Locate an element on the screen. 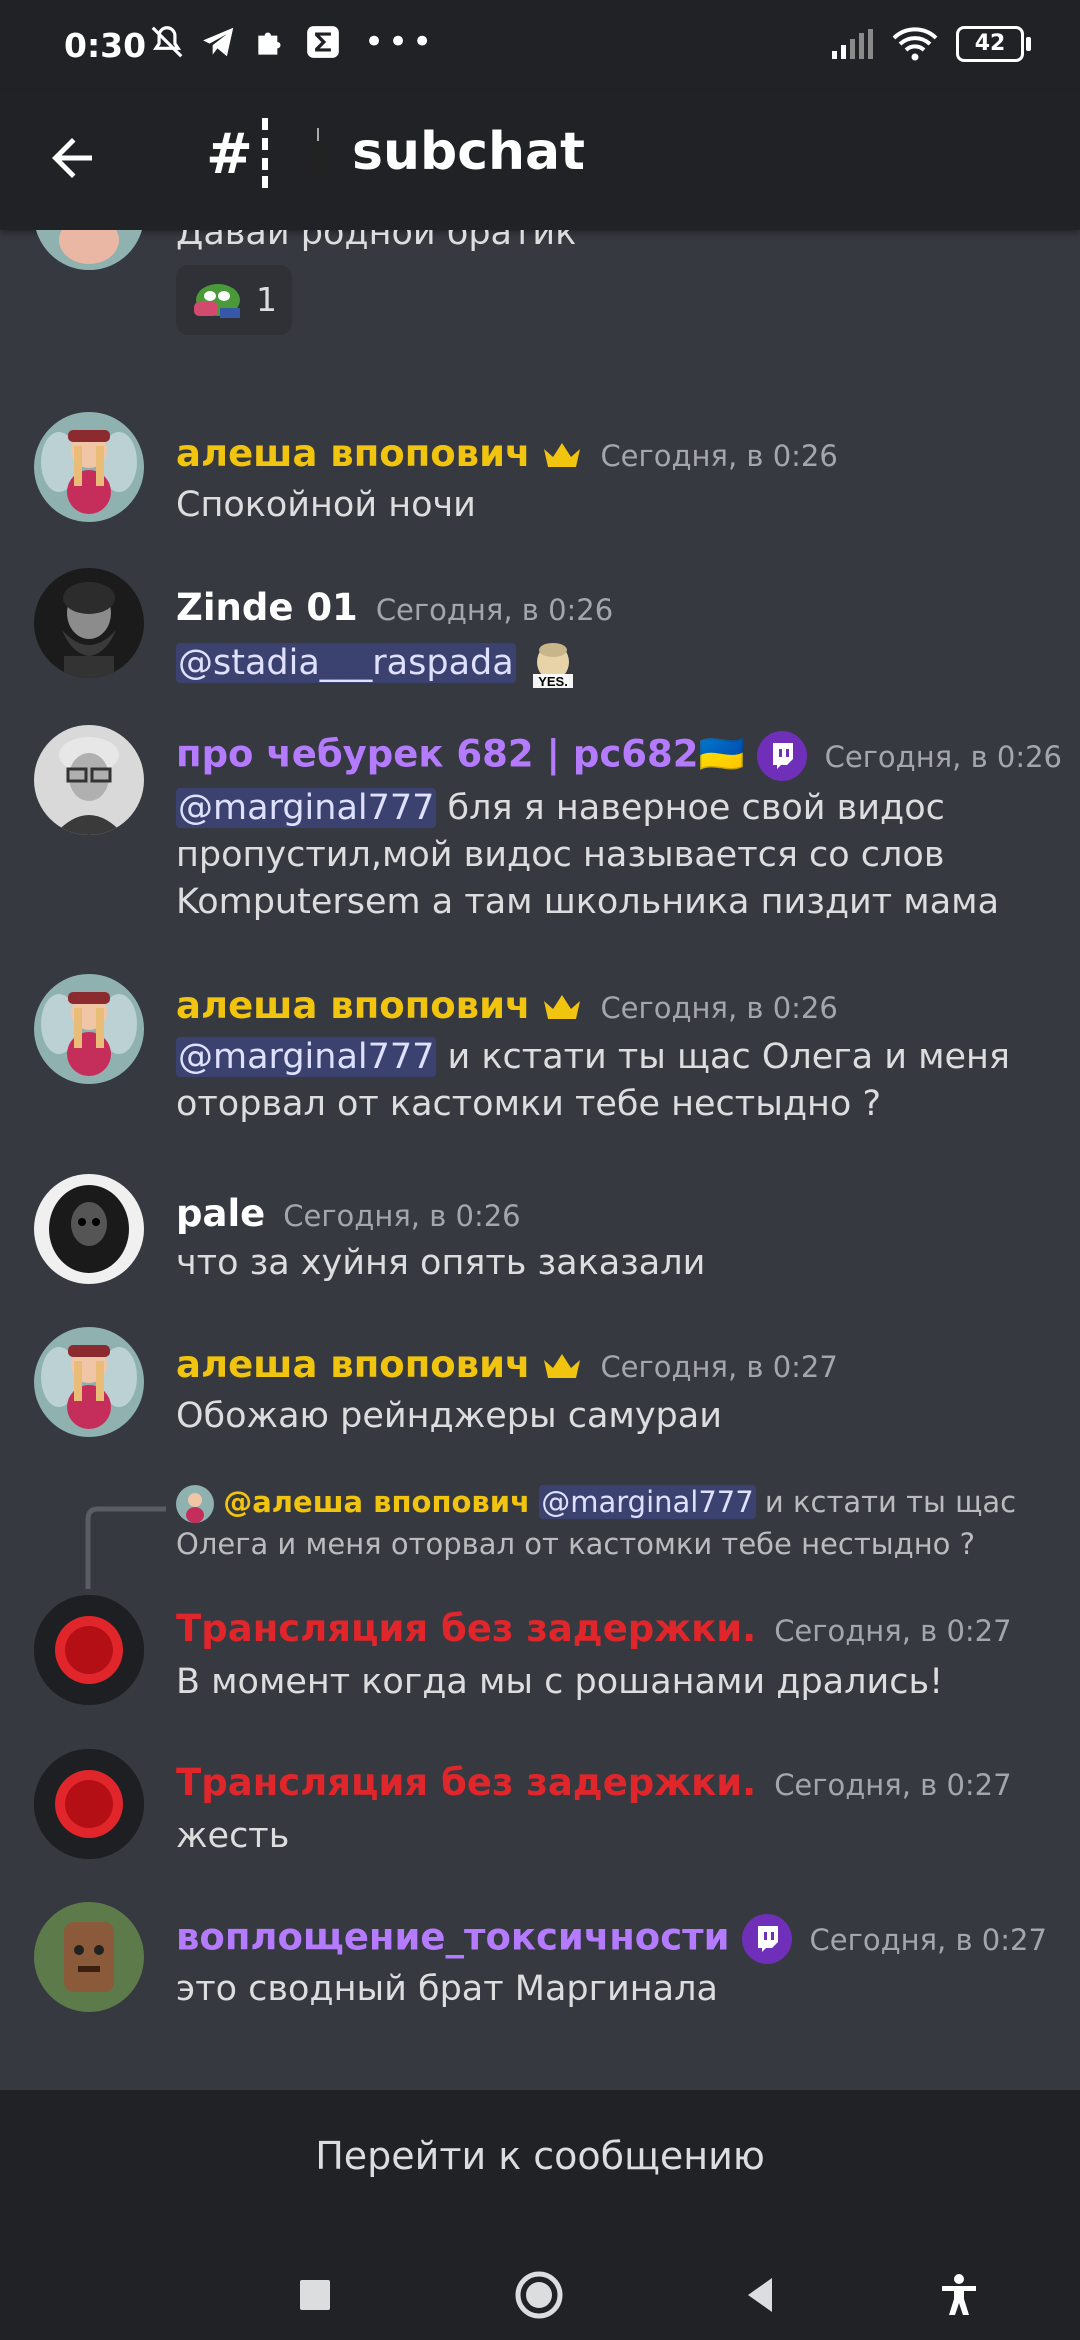  battery-indicator: 42 is located at coordinates (993, 44).